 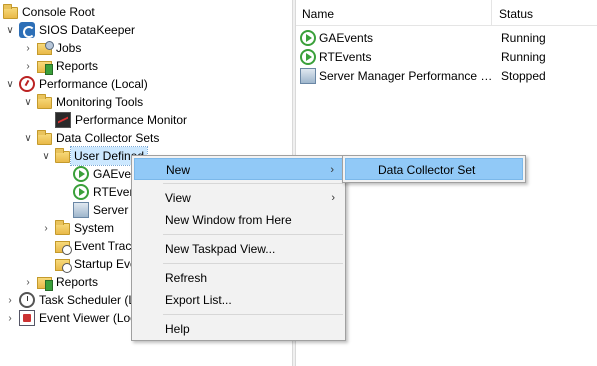 What do you see at coordinates (446, 37) in the screenshot?
I see `list-row: GAEvents Running` at bounding box center [446, 37].